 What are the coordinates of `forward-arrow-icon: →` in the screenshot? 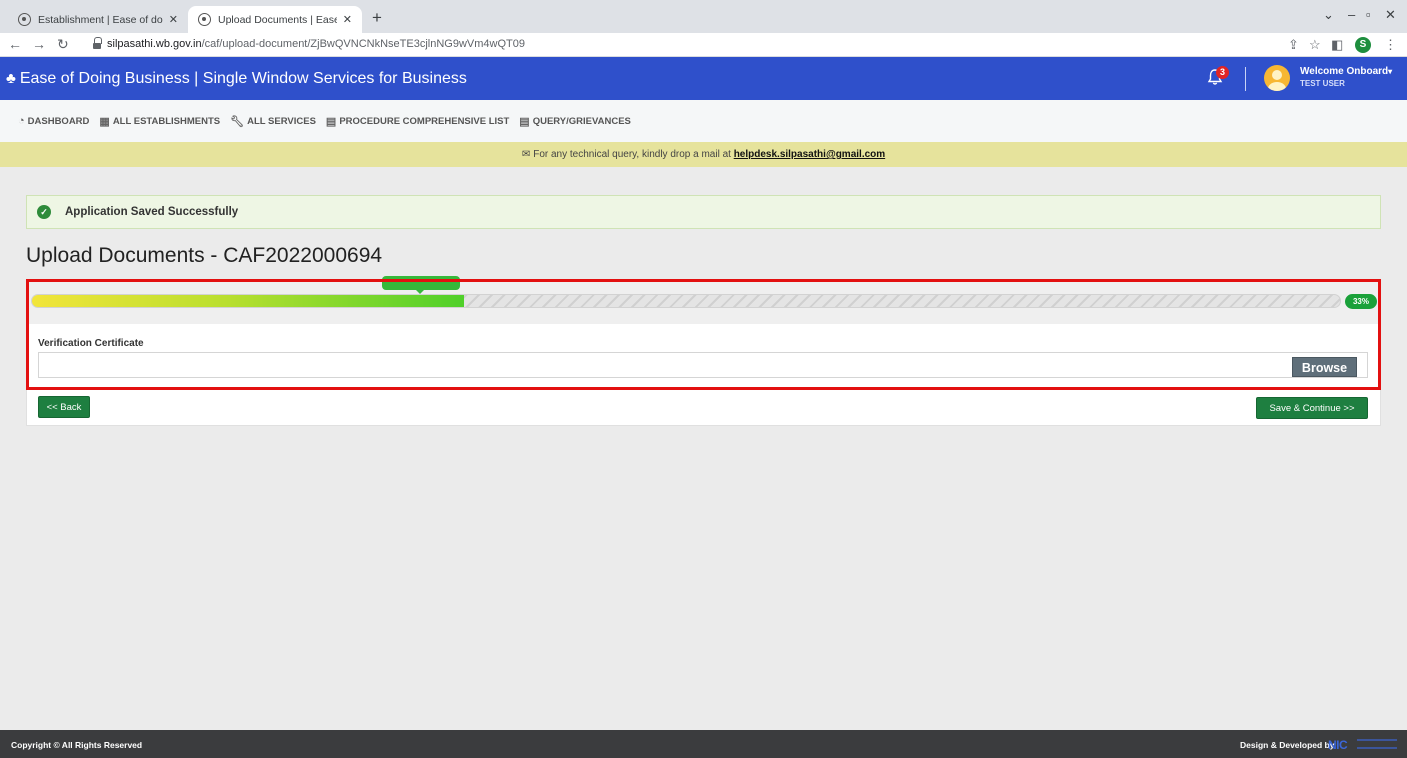 It's located at (39, 44).